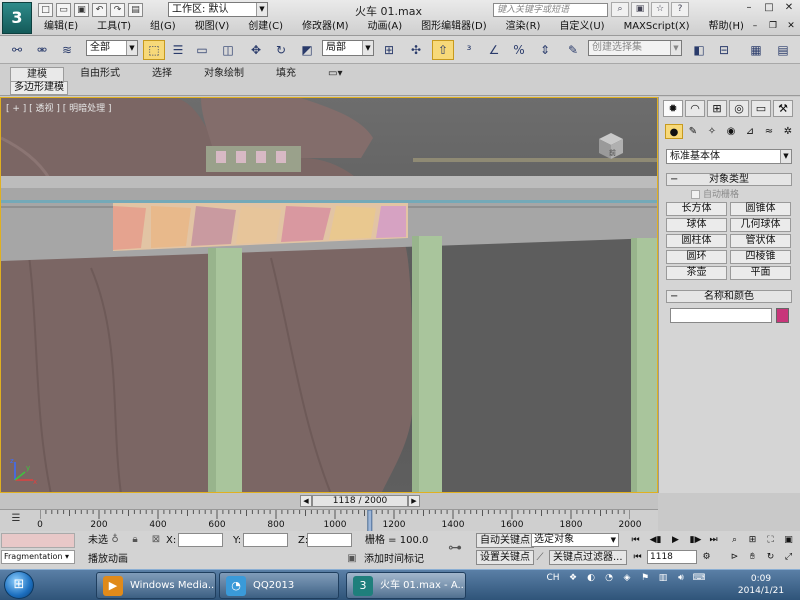  Describe the element at coordinates (674, 131) in the screenshot. I see `geometry-icon: ●` at that location.